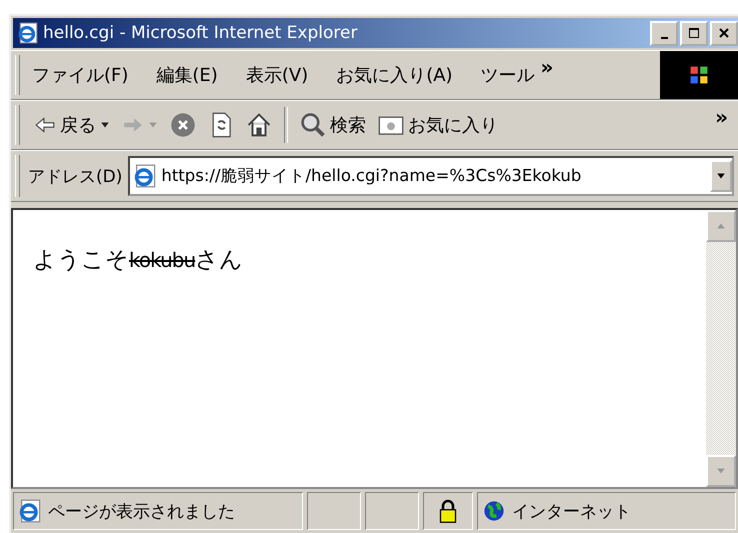 Image resolution: width=738 pixels, height=533 pixels. Describe the element at coordinates (75, 177) in the screenshot. I see `address-label: アドレス(D)` at that location.